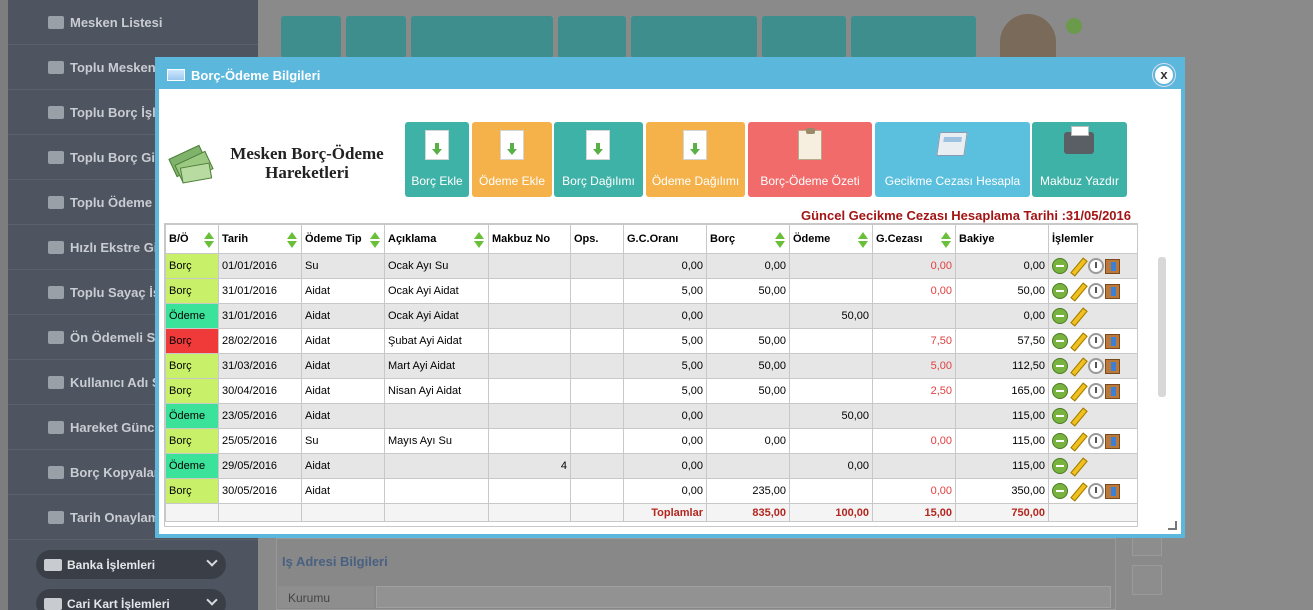 This screenshot has height=610, width=1313. What do you see at coordinates (131, 564) in the screenshot?
I see `sidebar-group-banka: Banka İşlemleri` at bounding box center [131, 564].